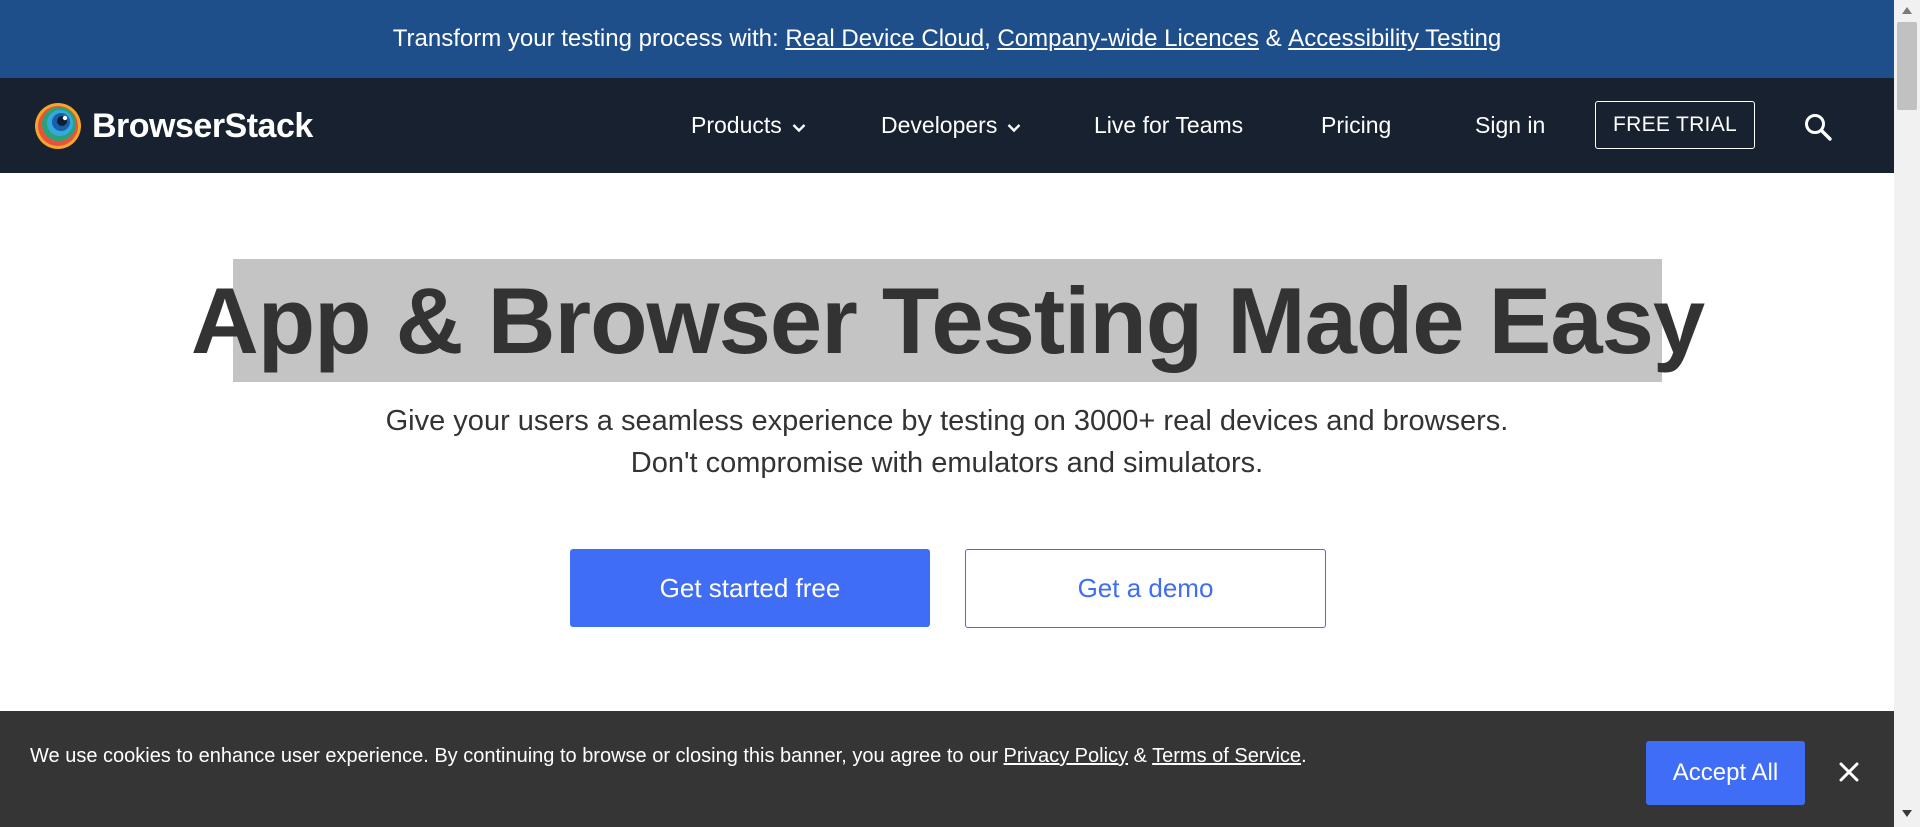 The width and height of the screenshot is (1920, 827). I want to click on promo-link-company-wide-licences: Company-wide Licences, so click(1127, 39).